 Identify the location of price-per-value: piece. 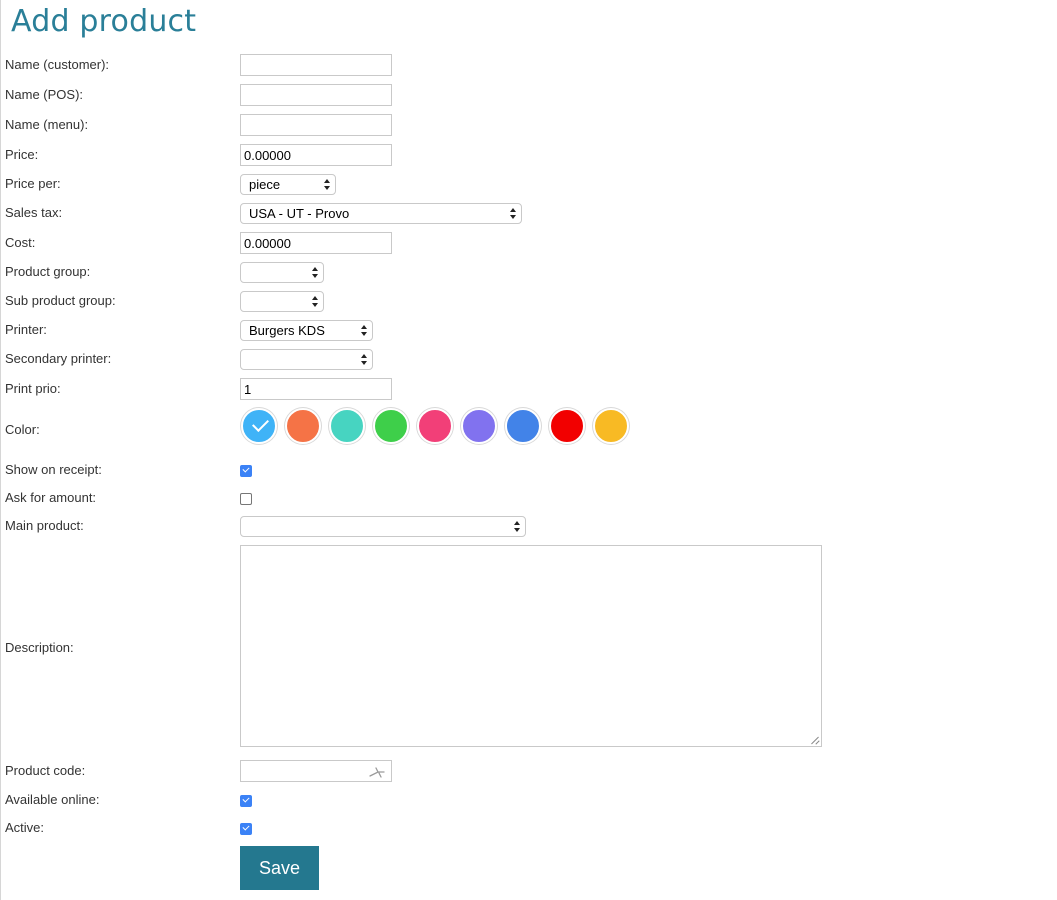
(265, 184).